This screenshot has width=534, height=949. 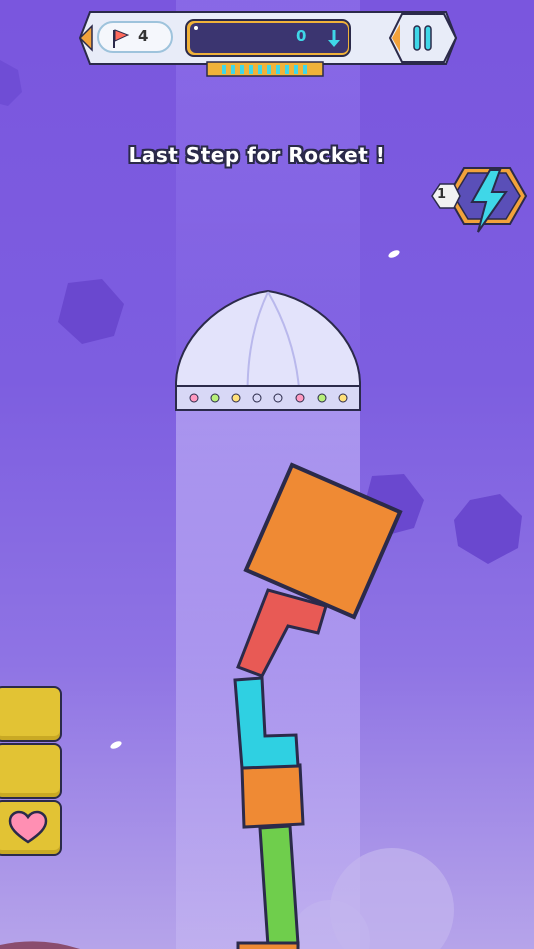 What do you see at coordinates (301, 36) in the screenshot?
I see `depth-value: 0` at bounding box center [301, 36].